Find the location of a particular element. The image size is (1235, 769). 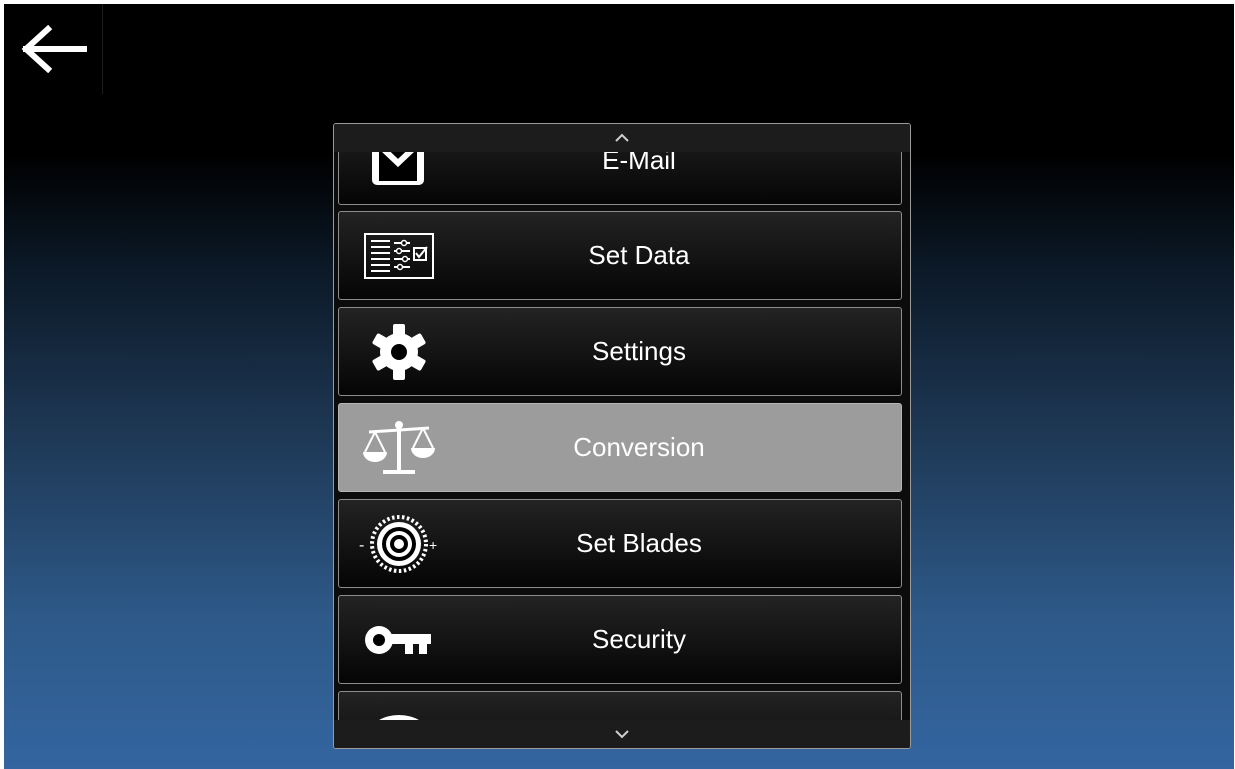

menu-item-label: Set Data is located at coordinates (639, 255).